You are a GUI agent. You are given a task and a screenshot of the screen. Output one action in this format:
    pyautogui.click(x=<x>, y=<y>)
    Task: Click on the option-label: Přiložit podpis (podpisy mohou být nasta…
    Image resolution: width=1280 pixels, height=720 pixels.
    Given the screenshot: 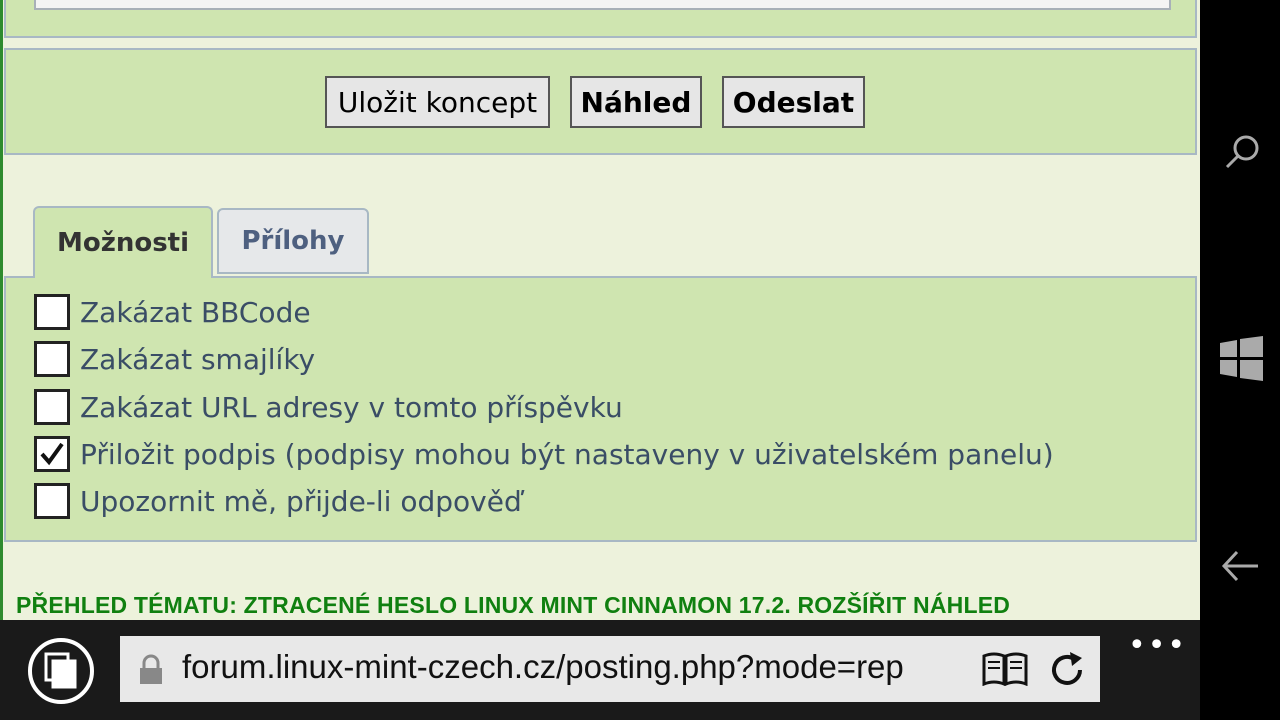 What is the action you would take?
    pyautogui.click(x=567, y=454)
    